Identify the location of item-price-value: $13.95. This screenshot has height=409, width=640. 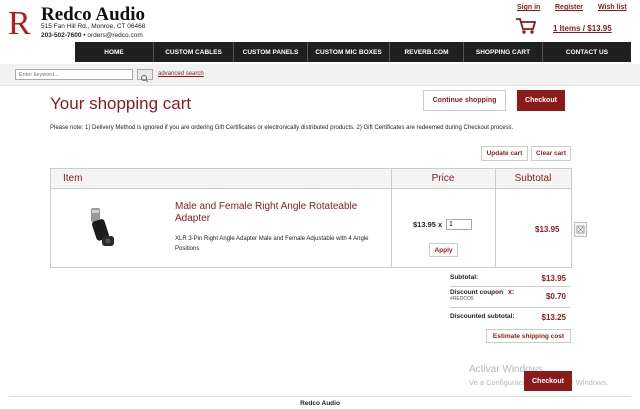
(424, 224).